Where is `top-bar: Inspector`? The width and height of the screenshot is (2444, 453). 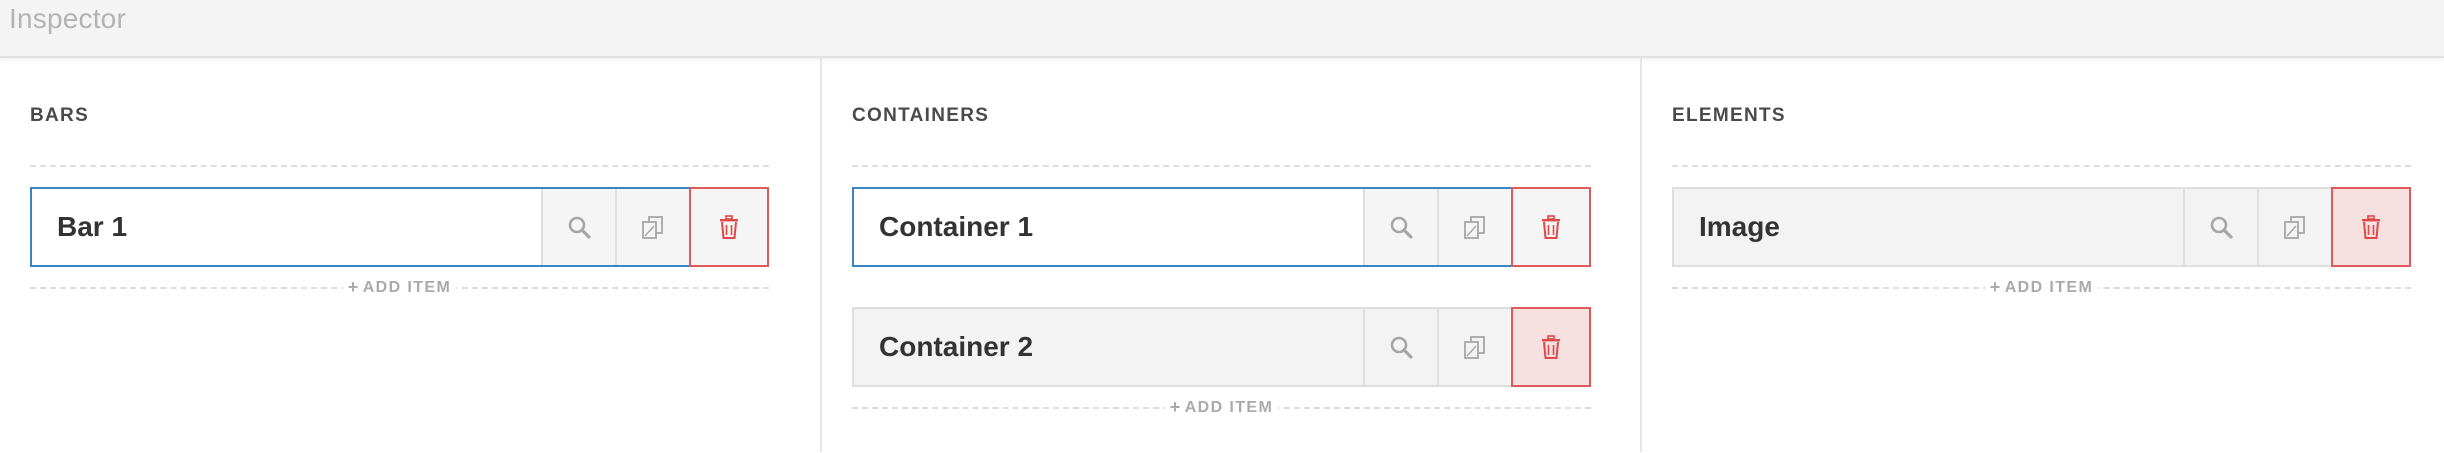 top-bar: Inspector is located at coordinates (1222, 29).